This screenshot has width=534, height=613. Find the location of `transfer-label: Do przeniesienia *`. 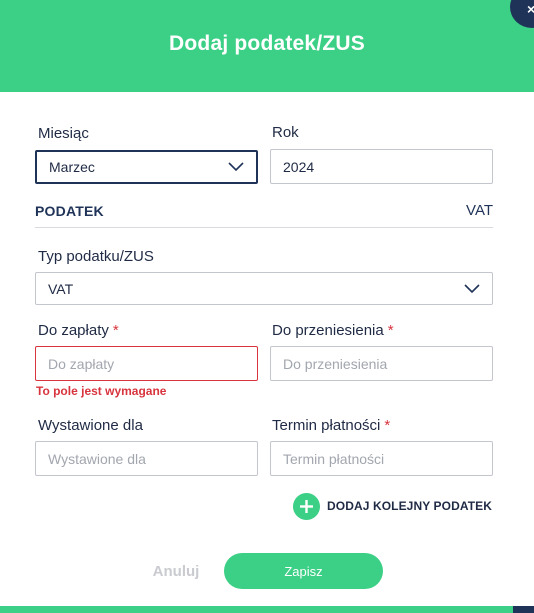

transfer-label: Do przeniesienia * is located at coordinates (333, 330).